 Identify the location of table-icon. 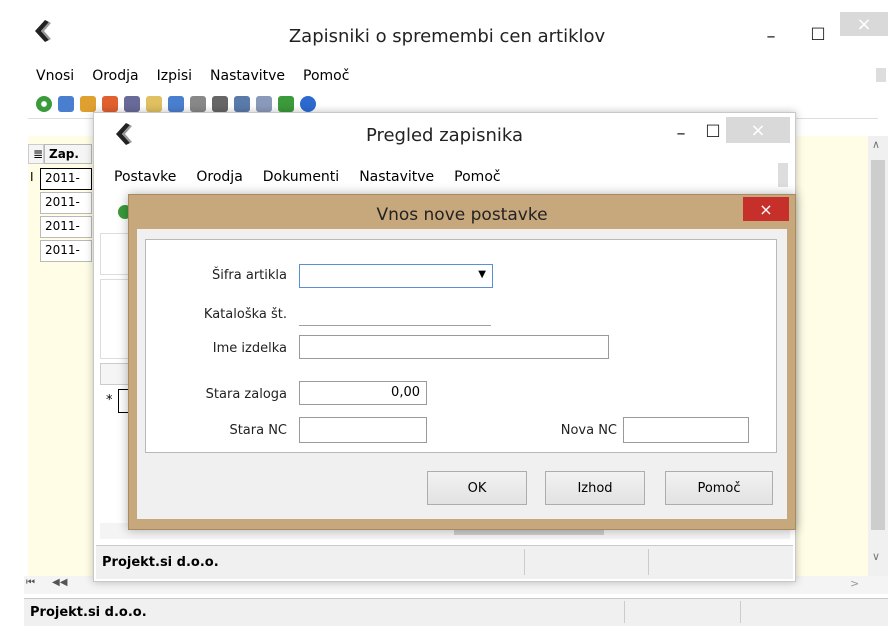
(242, 104).